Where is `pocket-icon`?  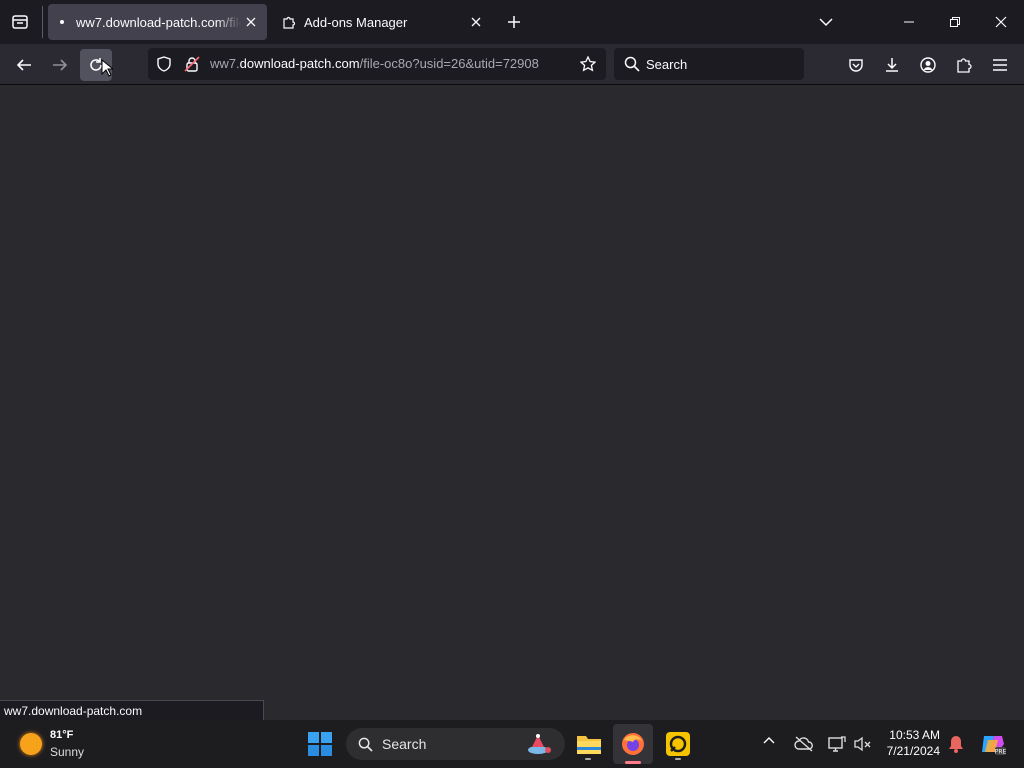 pocket-icon is located at coordinates (856, 65).